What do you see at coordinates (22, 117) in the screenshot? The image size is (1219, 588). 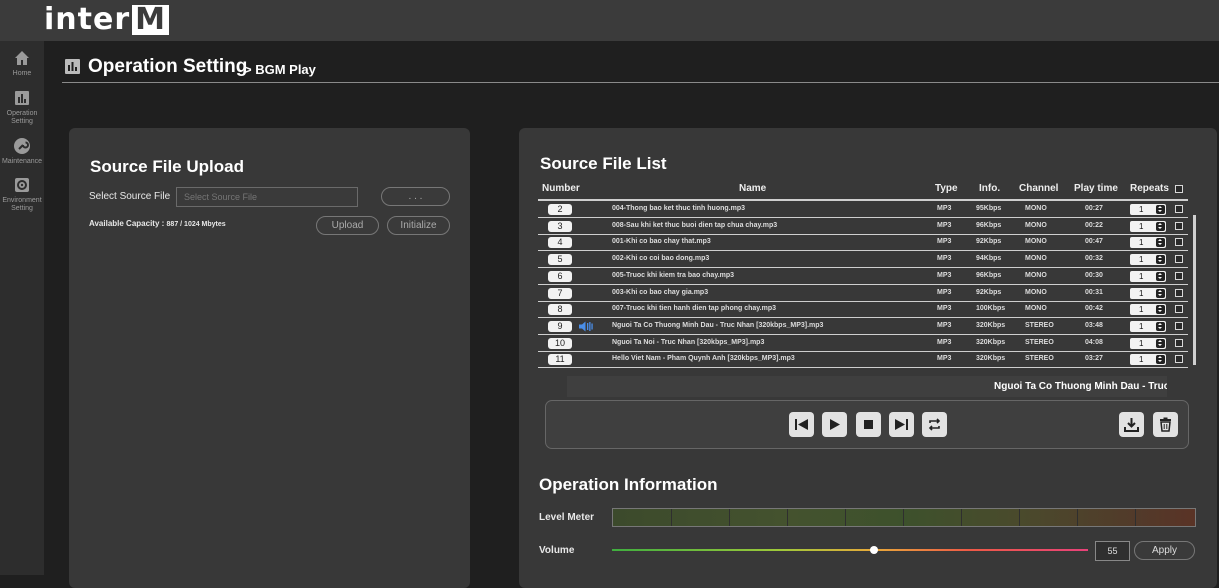 I see `sidebar-item-label: Operation Setting` at bounding box center [22, 117].